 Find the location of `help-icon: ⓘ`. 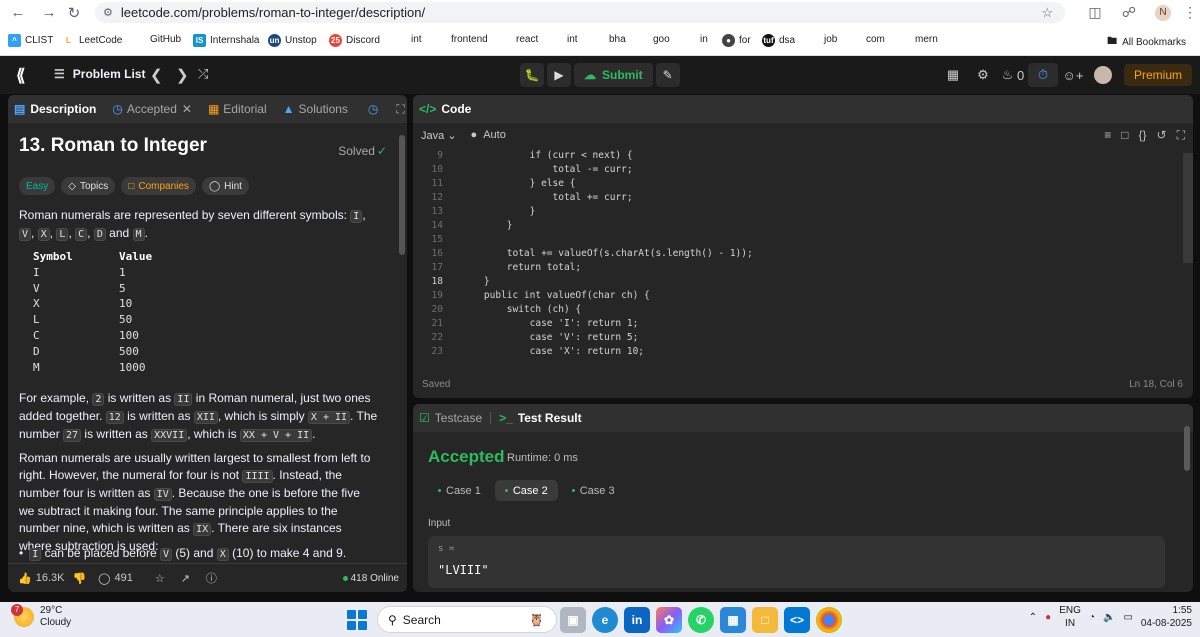

help-icon: ⓘ is located at coordinates (211, 578).